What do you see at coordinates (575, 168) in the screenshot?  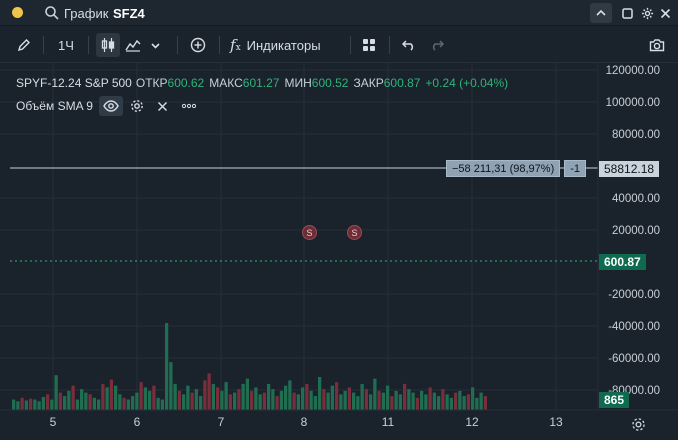 I see `position-qty-button: -1` at bounding box center [575, 168].